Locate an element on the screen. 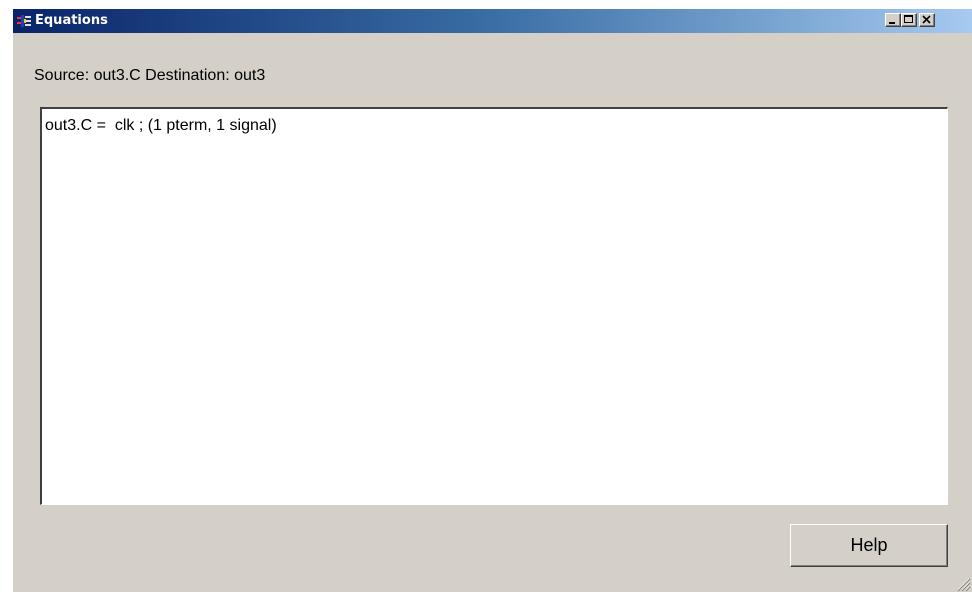 The width and height of the screenshot is (972, 592). minimize-button is located at coordinates (893, 20).